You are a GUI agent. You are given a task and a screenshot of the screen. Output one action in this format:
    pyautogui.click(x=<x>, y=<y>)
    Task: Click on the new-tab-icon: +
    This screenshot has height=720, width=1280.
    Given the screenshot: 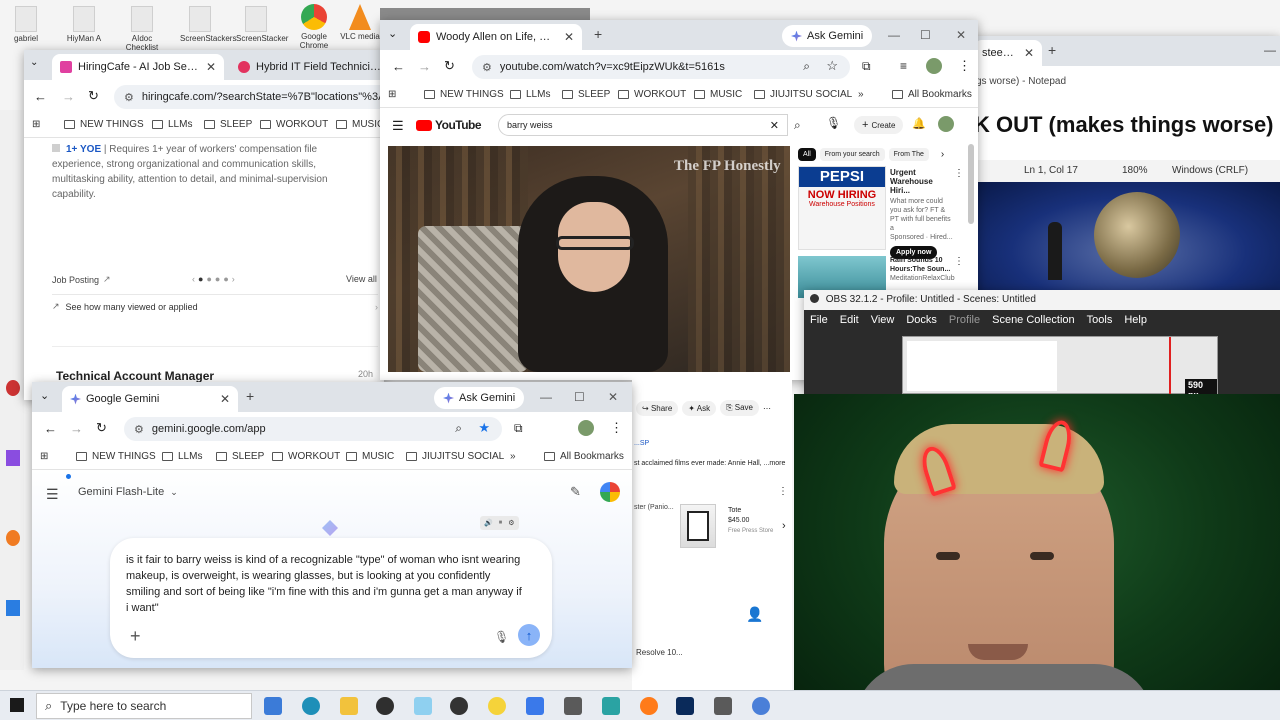 What is the action you would take?
    pyautogui.click(x=250, y=396)
    